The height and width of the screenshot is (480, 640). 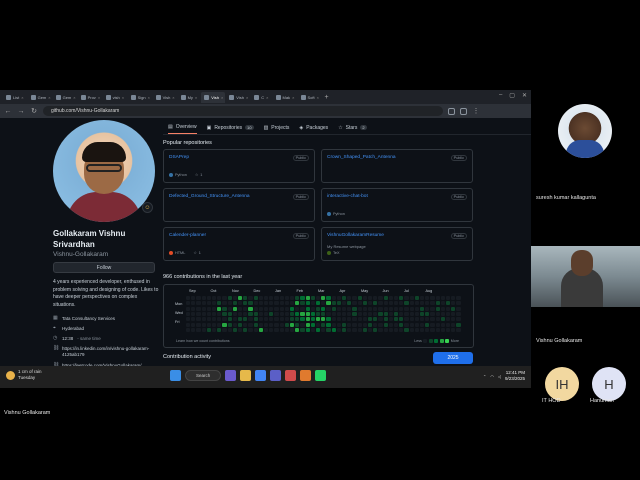 I want to click on browser-tab: C ×, so click(x=261, y=97).